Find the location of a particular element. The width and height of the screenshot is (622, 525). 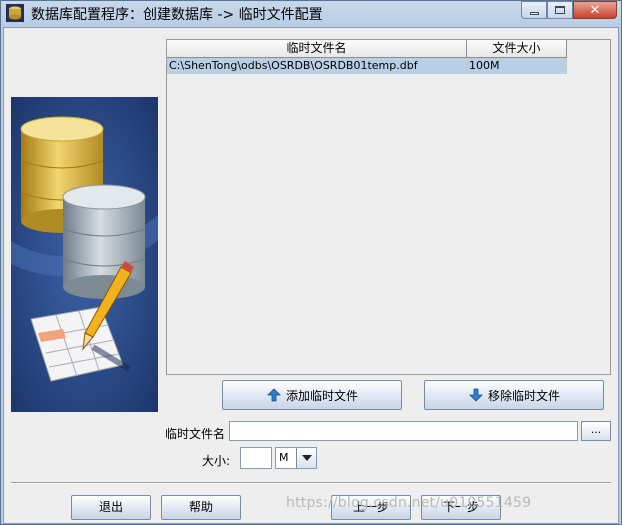

chevron-down-icon is located at coordinates (306, 458).